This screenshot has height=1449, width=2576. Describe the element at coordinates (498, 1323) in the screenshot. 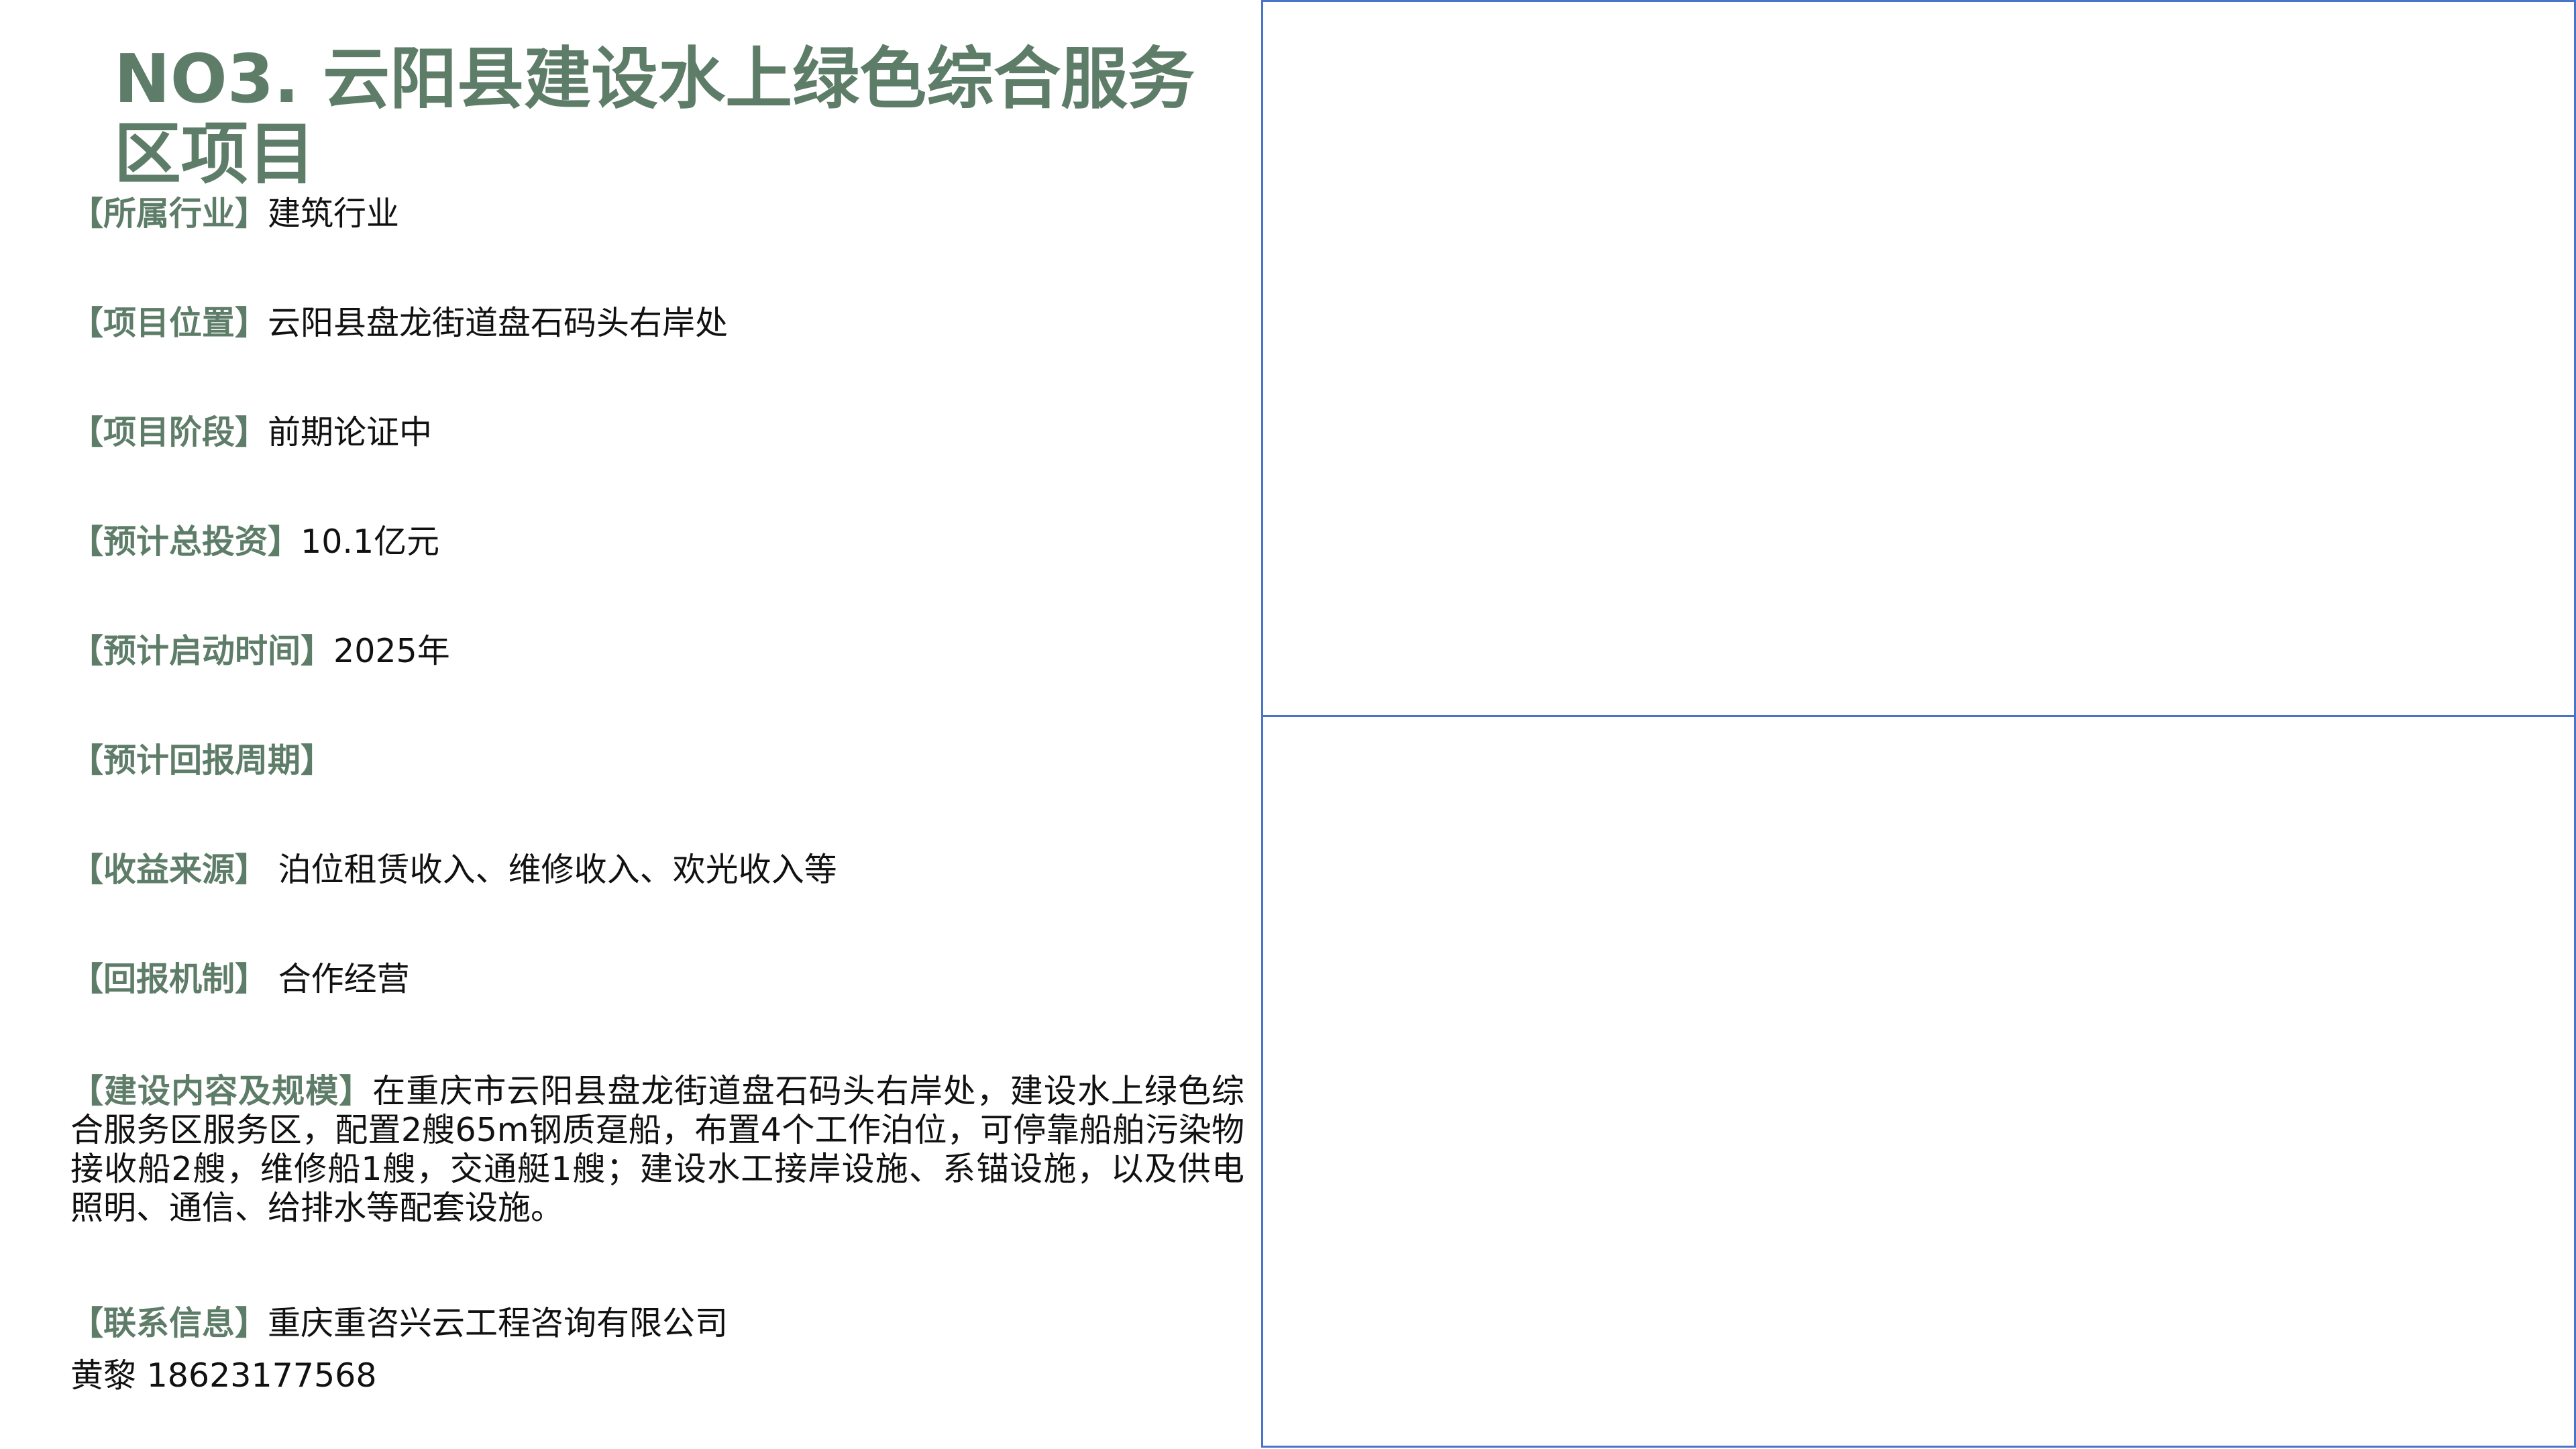

I see `contact-company: 重庆重咨兴云工程咨询有限公司` at that location.